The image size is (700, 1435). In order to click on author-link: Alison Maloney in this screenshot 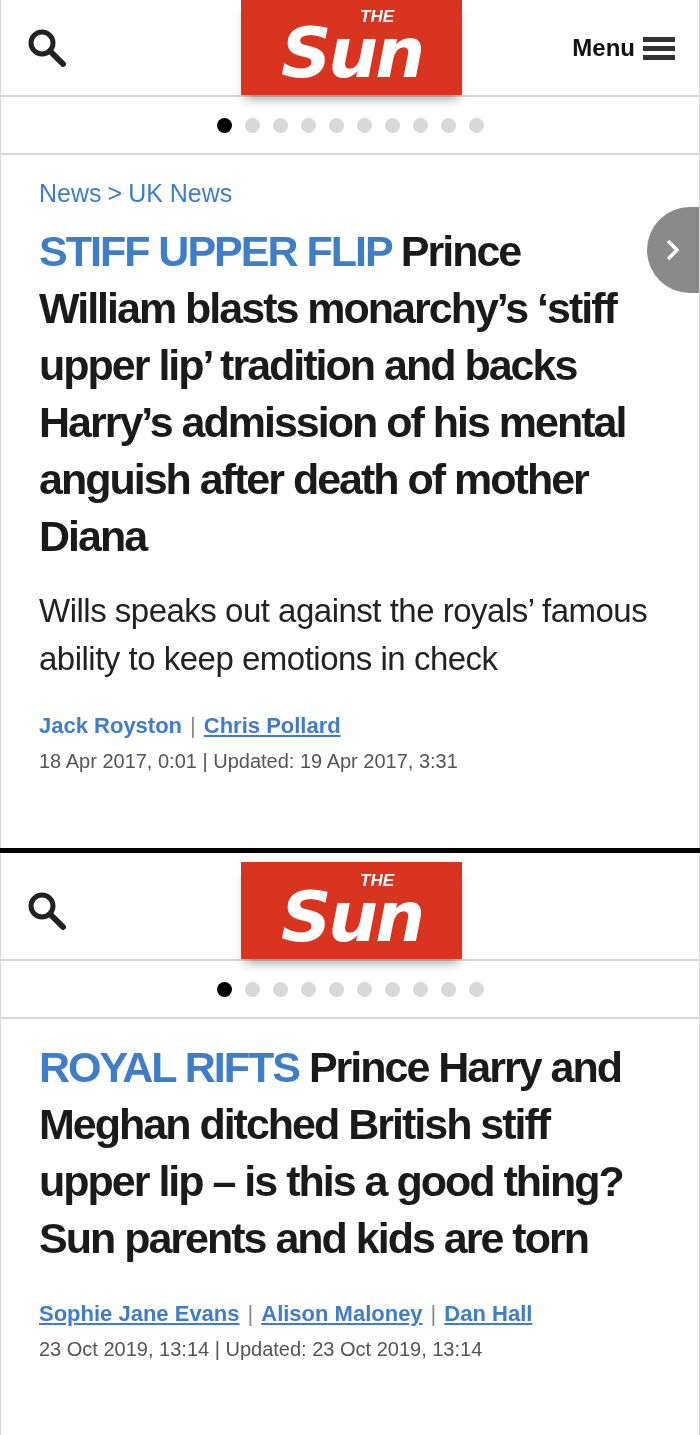, I will do `click(342, 1313)`.